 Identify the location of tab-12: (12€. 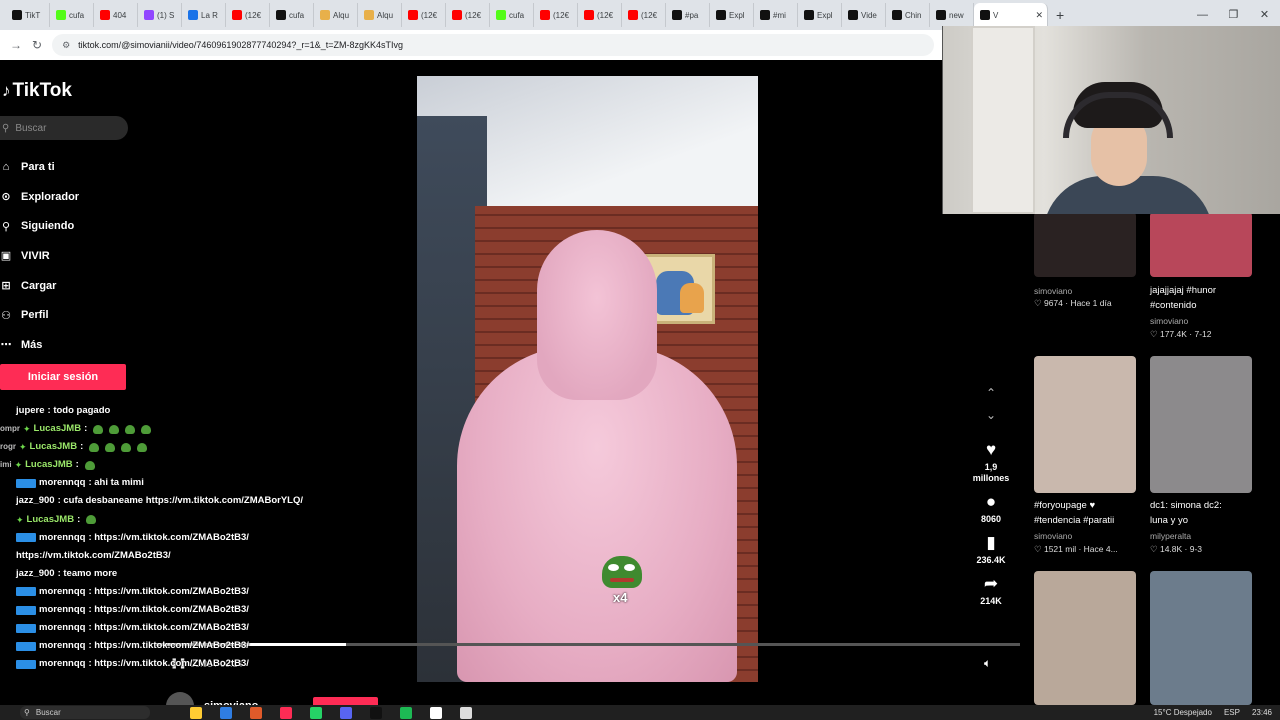
(556, 15).